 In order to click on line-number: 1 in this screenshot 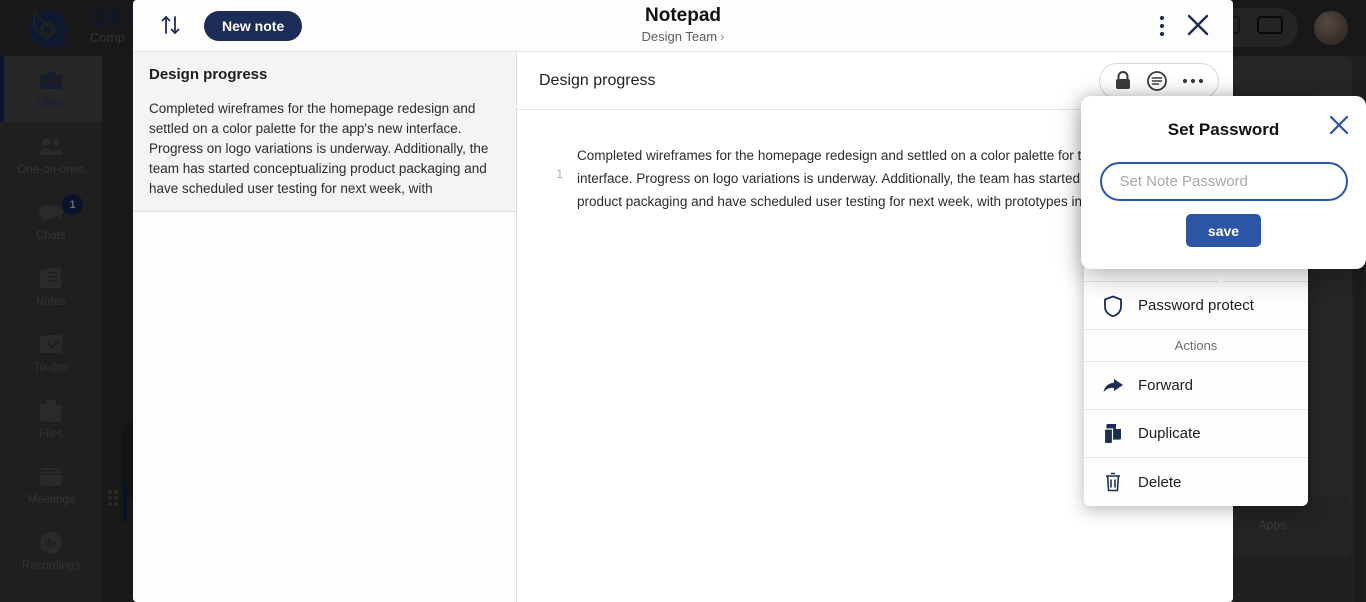, I will do `click(559, 174)`.